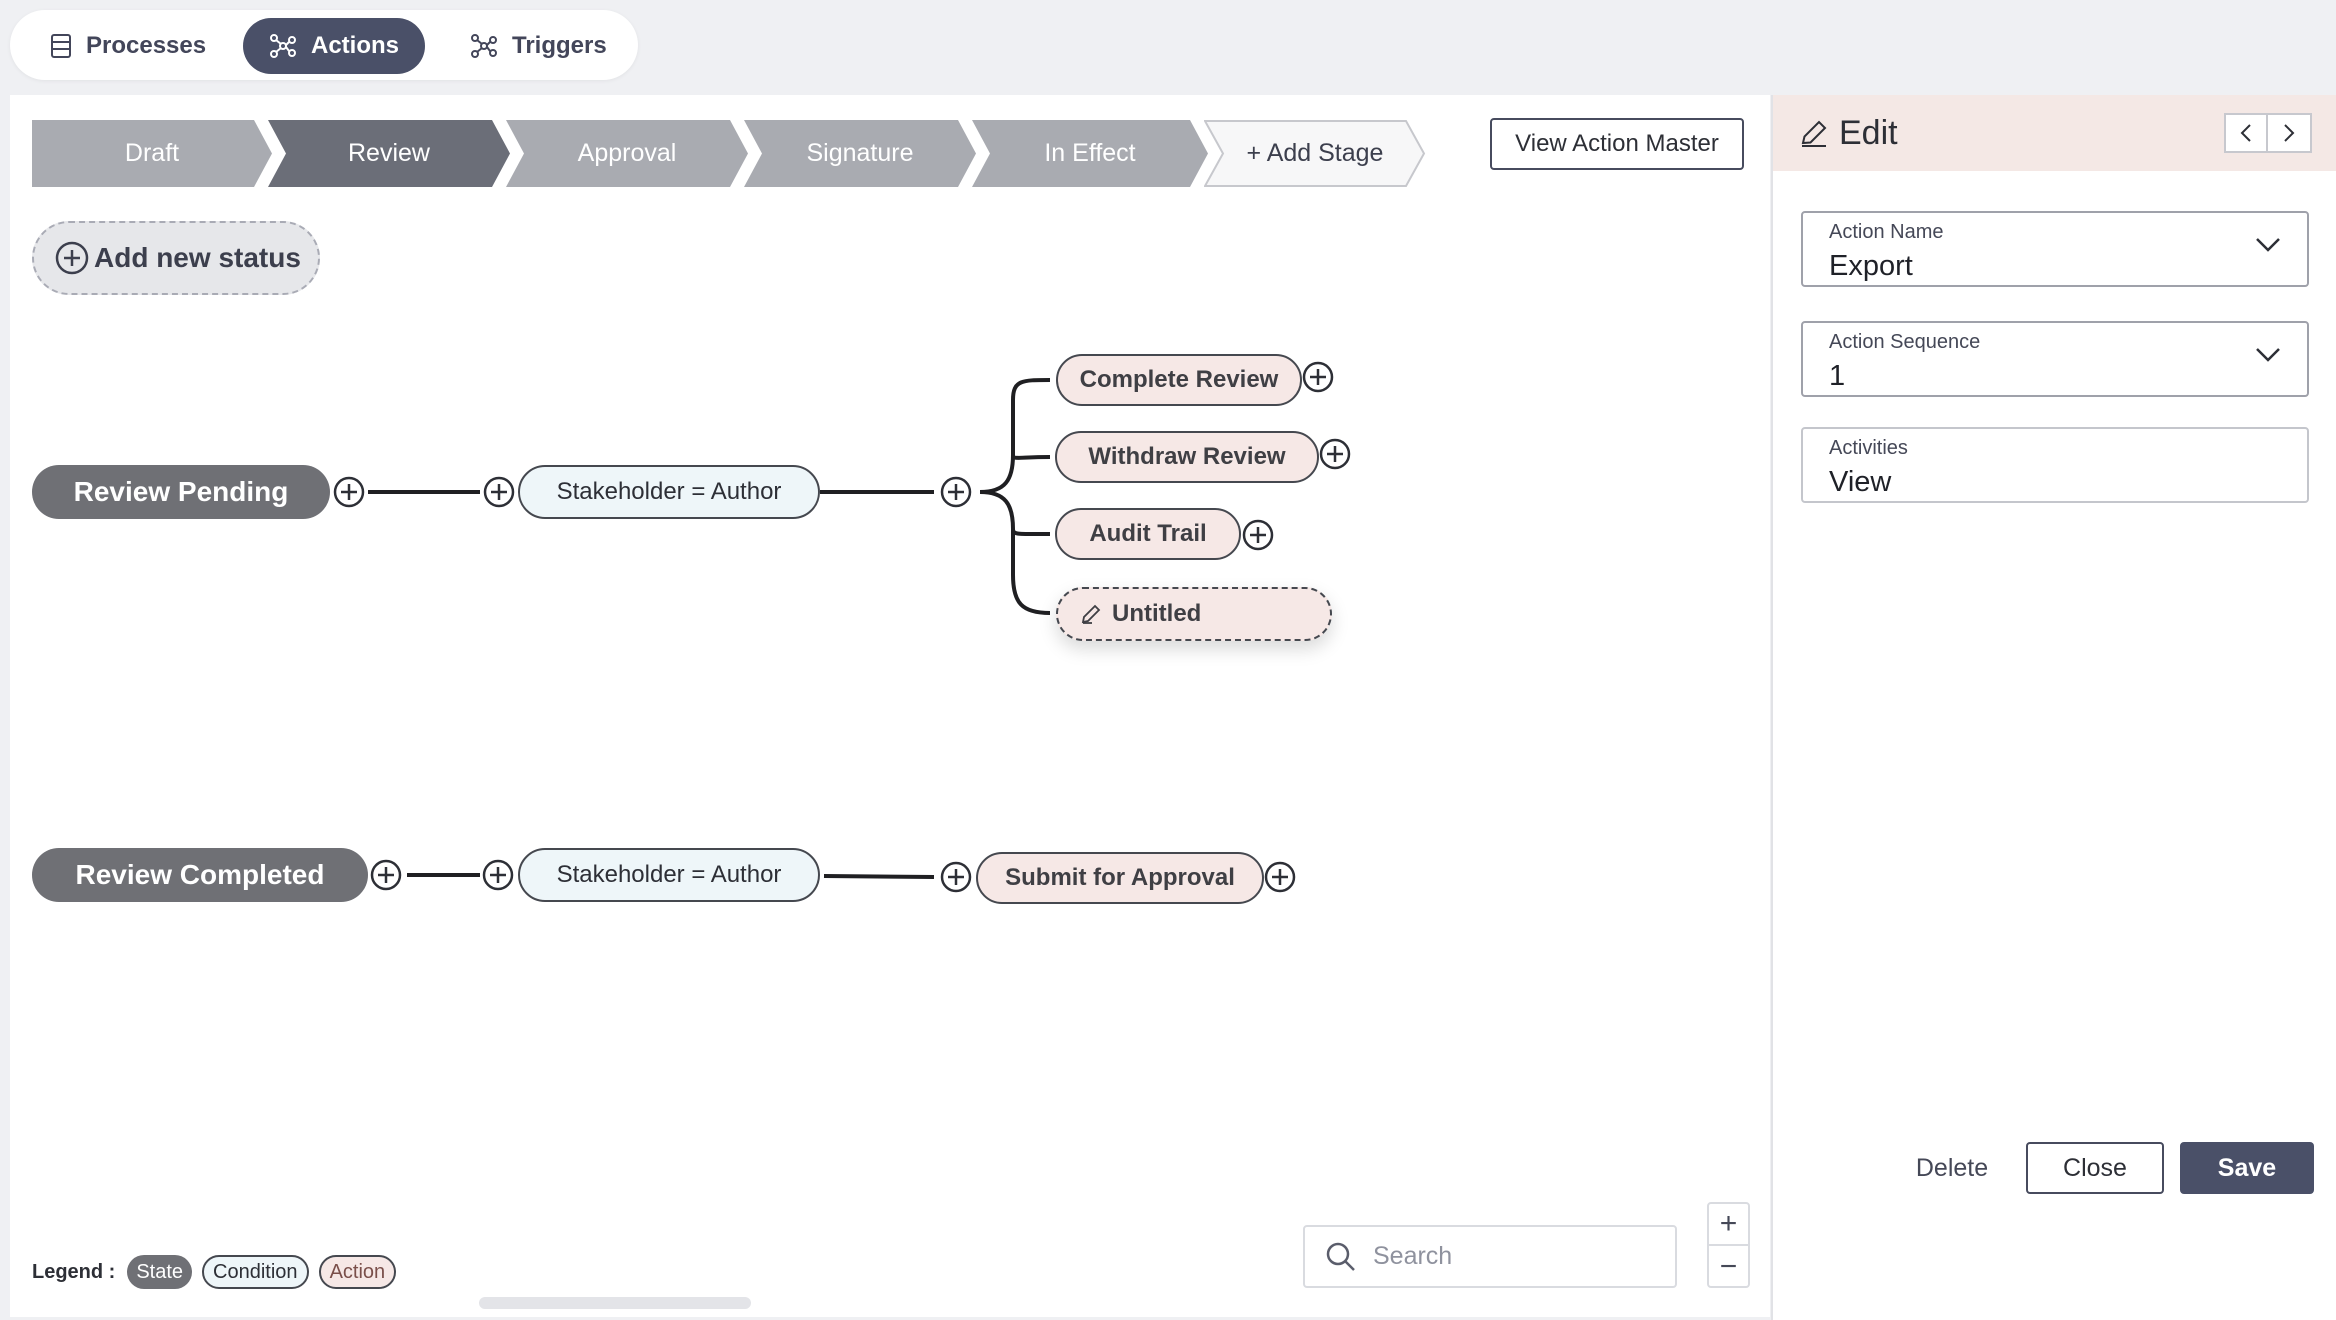 This screenshot has height=1320, width=2336. Describe the element at coordinates (181, 492) in the screenshot. I see `state-node: Review Pending` at that location.